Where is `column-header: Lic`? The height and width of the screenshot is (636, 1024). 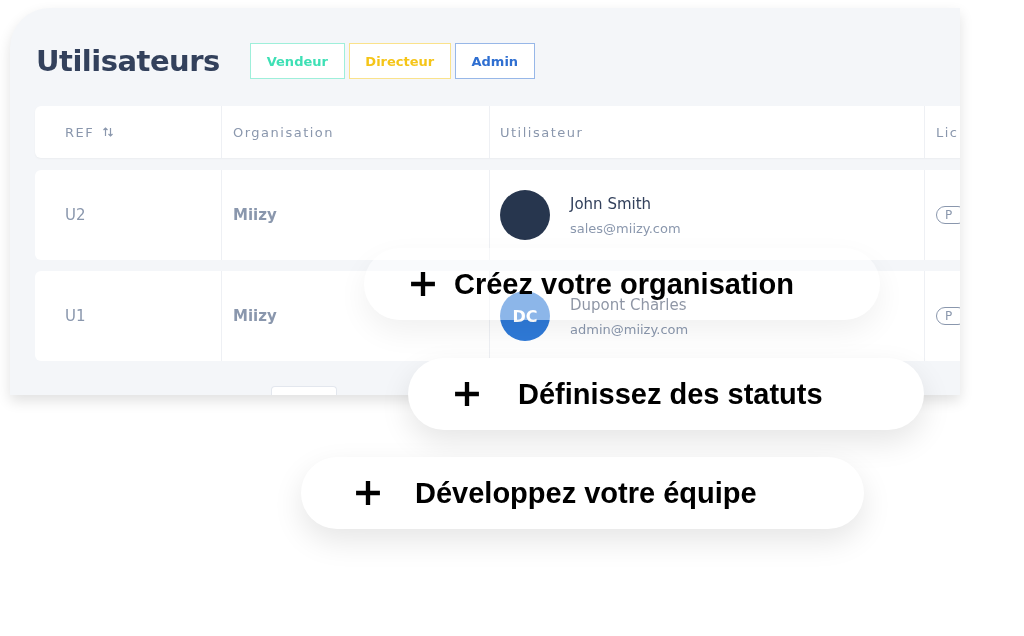
column-header: Lic is located at coordinates (947, 132).